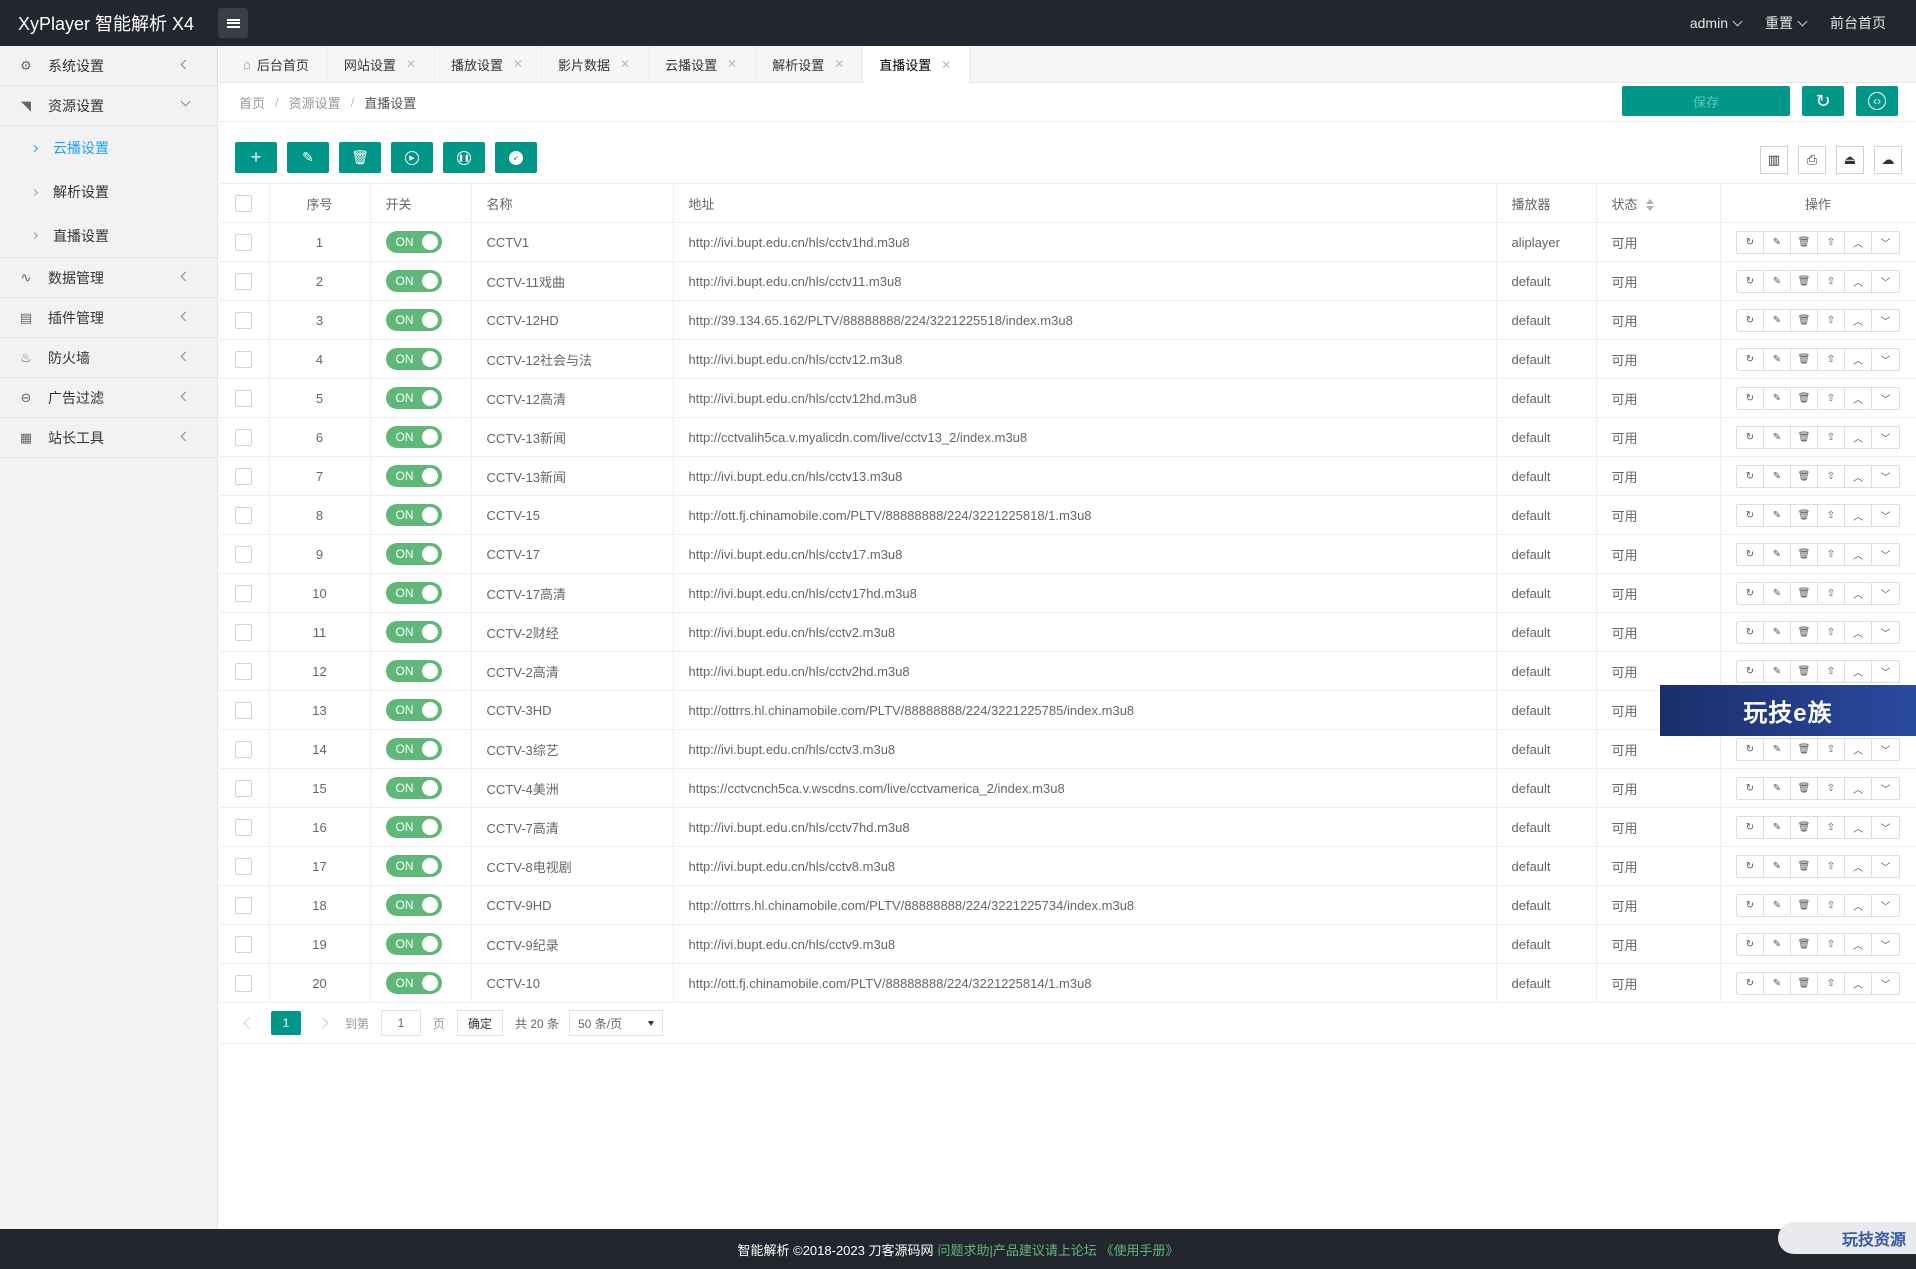 The height and width of the screenshot is (1269, 1916). What do you see at coordinates (108, 66) in the screenshot?
I see `sidebar-item-system: ⚙ 系统设置` at bounding box center [108, 66].